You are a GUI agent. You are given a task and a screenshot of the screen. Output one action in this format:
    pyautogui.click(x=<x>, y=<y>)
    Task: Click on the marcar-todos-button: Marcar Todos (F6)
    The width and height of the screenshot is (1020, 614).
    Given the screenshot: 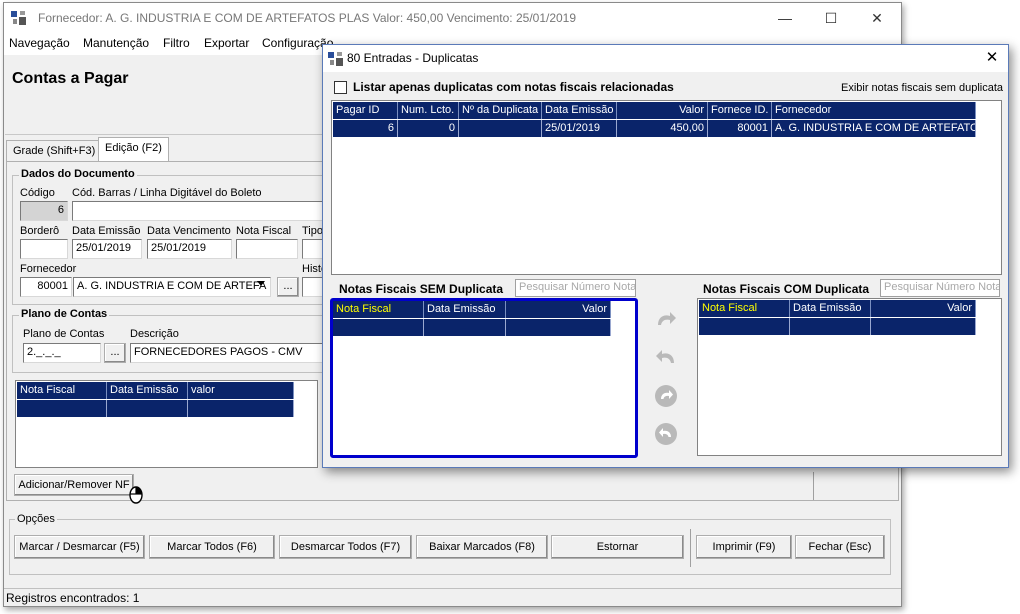 What is the action you would take?
    pyautogui.click(x=212, y=547)
    